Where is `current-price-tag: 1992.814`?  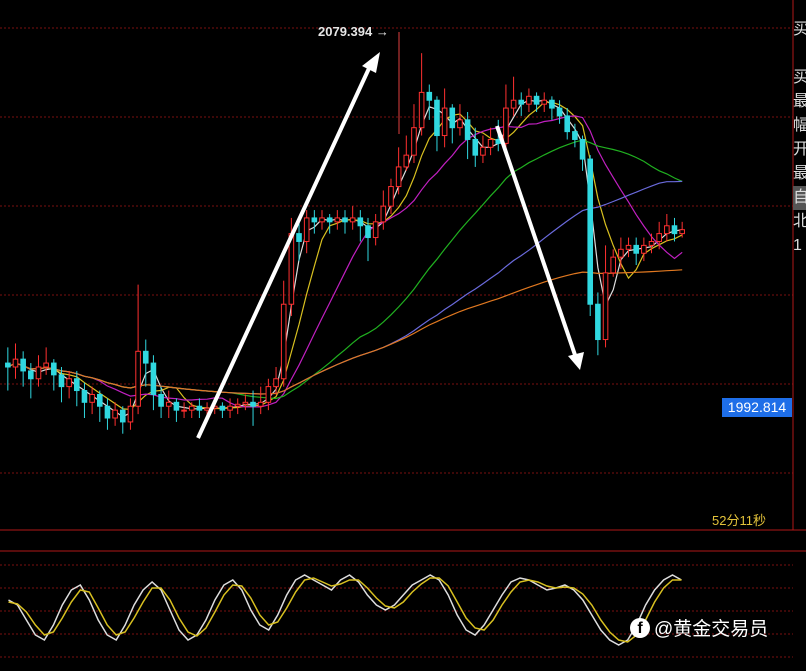
current-price-tag: 1992.814 is located at coordinates (757, 407).